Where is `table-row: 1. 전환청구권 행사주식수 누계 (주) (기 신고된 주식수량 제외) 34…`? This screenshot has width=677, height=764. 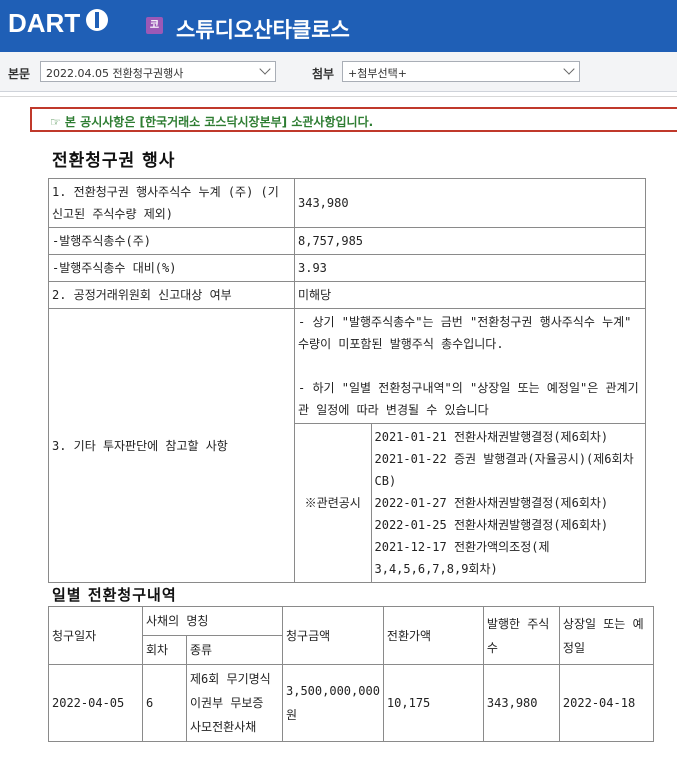 table-row: 1. 전환청구권 행사주식수 누계 (주) (기 신고된 주식수량 제외) 34… is located at coordinates (347, 203).